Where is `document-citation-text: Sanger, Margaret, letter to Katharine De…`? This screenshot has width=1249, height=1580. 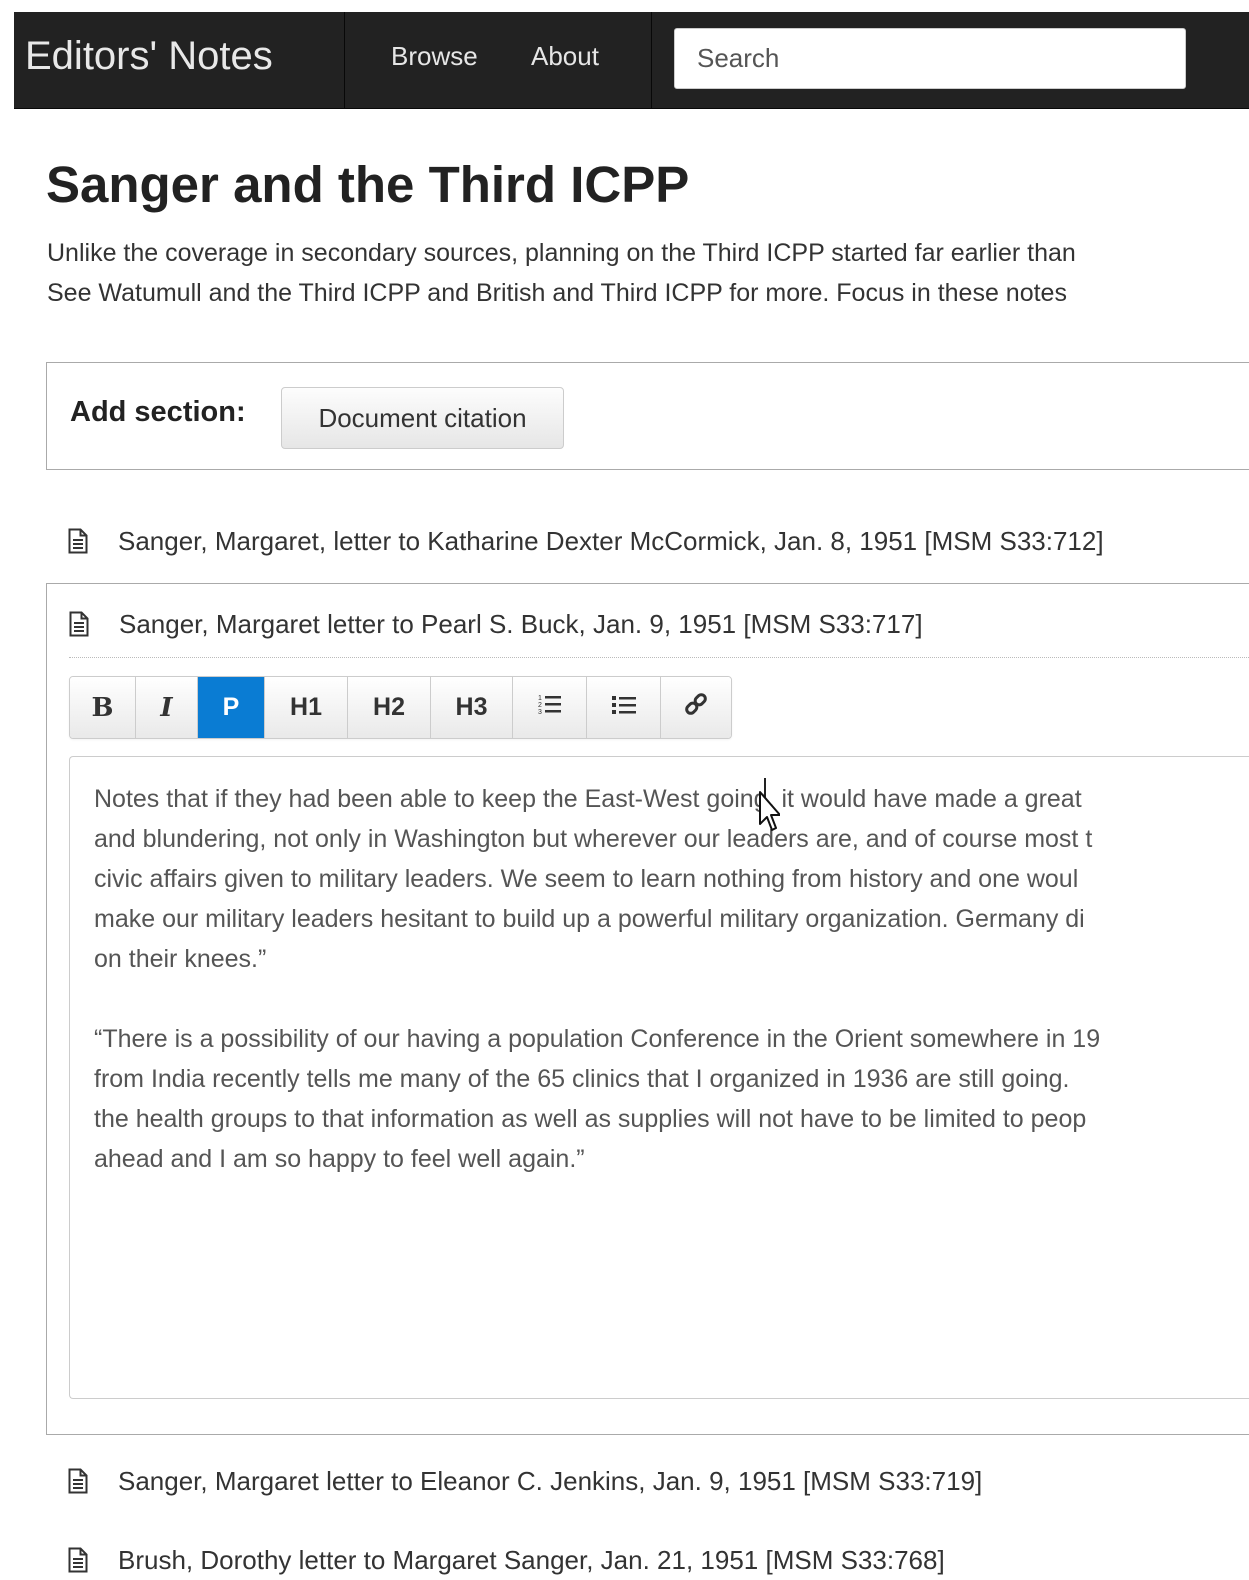 document-citation-text: Sanger, Margaret, letter to Katharine De… is located at coordinates (611, 540).